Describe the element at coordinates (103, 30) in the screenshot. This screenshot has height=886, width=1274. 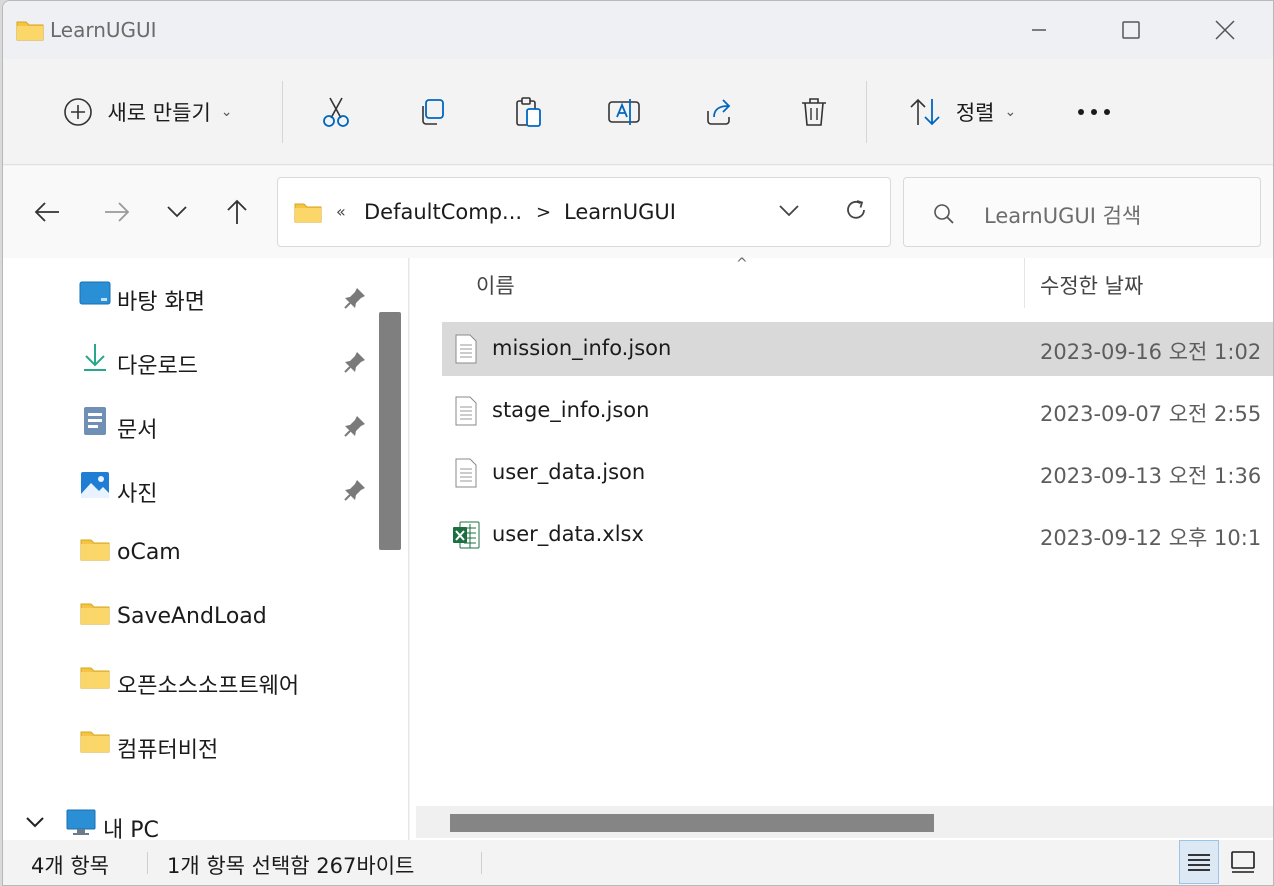
I see `window-title: LearnUGUI` at that location.